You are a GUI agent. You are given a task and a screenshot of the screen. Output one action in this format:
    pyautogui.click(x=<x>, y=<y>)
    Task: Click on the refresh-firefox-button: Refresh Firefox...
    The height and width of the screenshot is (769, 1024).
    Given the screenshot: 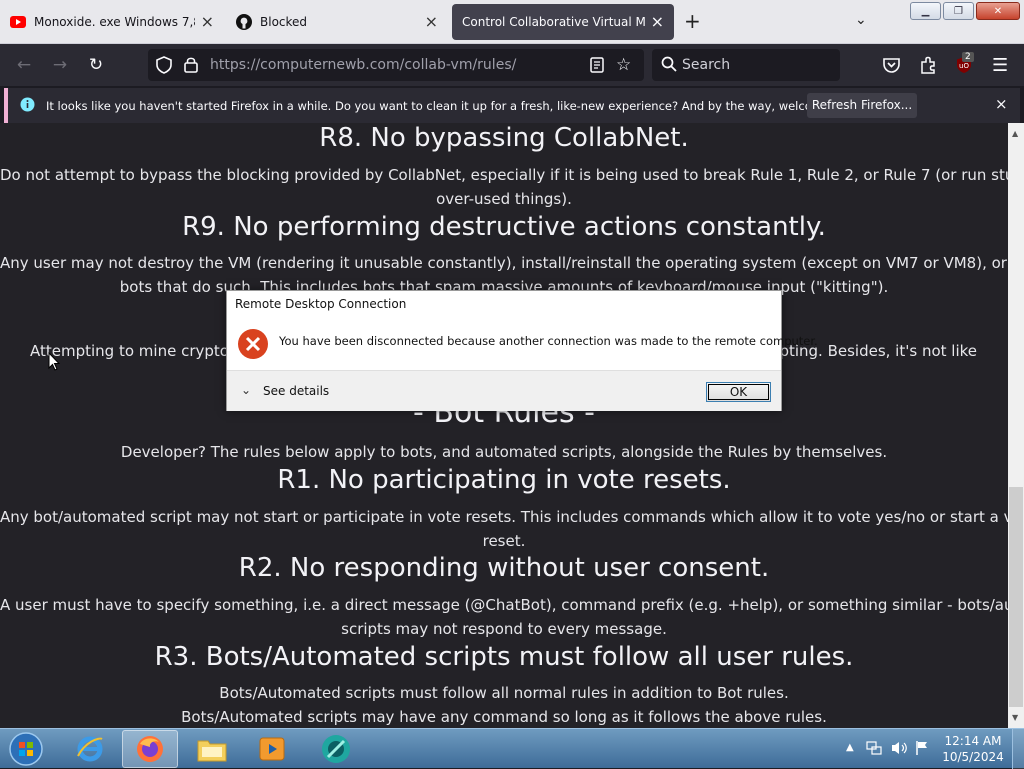 What is the action you would take?
    pyautogui.click(x=862, y=105)
    